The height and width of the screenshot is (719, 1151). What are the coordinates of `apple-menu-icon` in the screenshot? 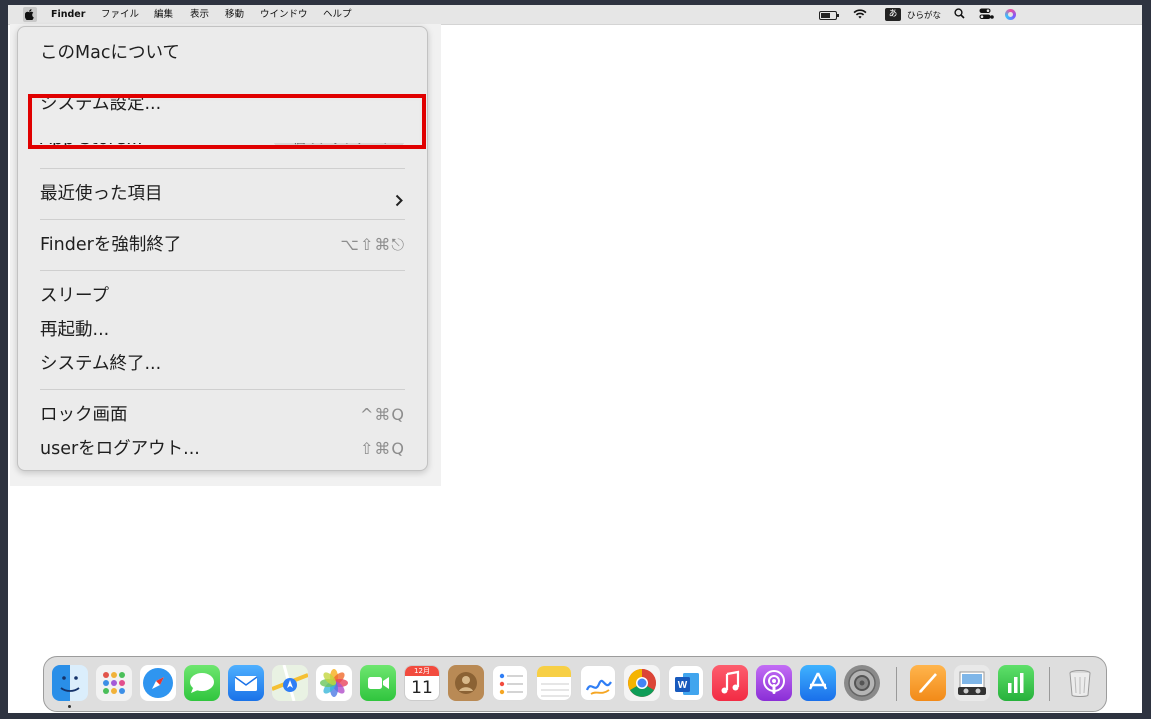 It's located at (30, 14).